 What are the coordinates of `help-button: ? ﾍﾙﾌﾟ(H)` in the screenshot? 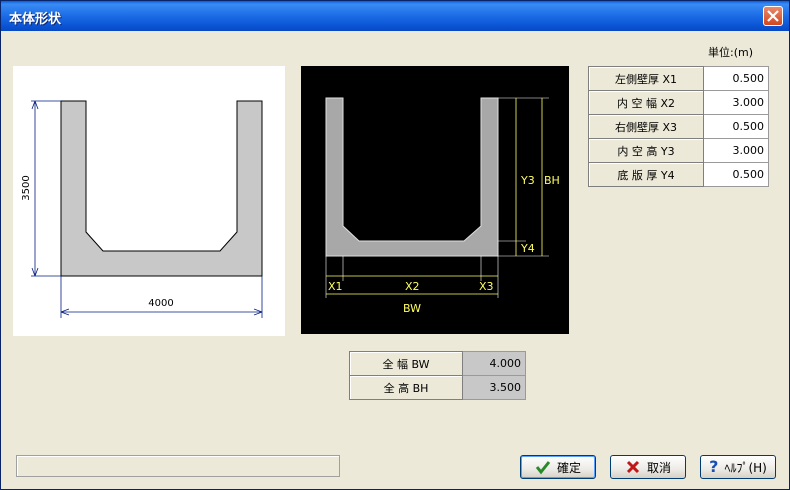 It's located at (738, 467).